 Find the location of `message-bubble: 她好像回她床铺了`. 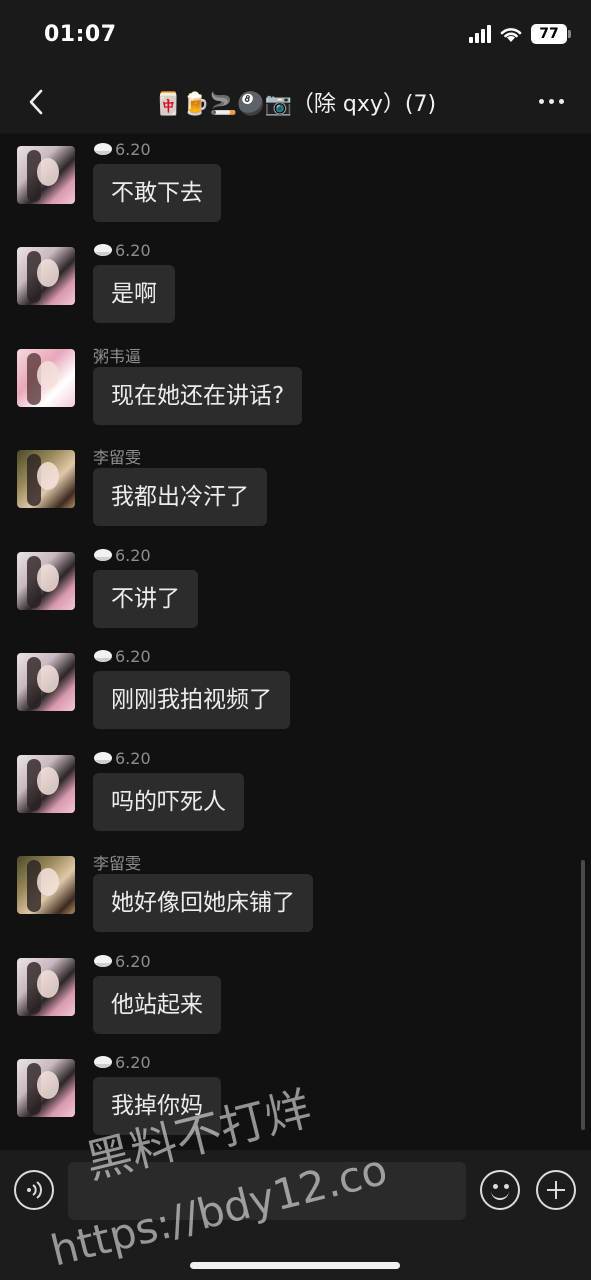

message-bubble: 她好像回她床铺了 is located at coordinates (203, 903).